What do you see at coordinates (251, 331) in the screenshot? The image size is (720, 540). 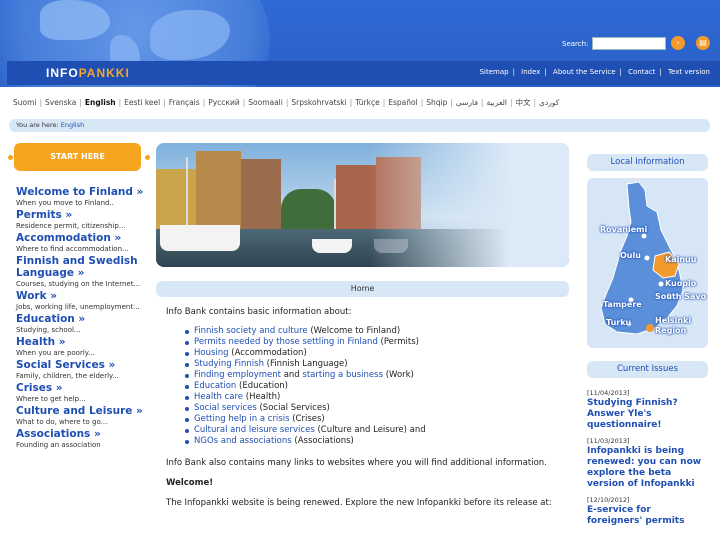 I see `topic-link: Finnish society and culture` at bounding box center [251, 331].